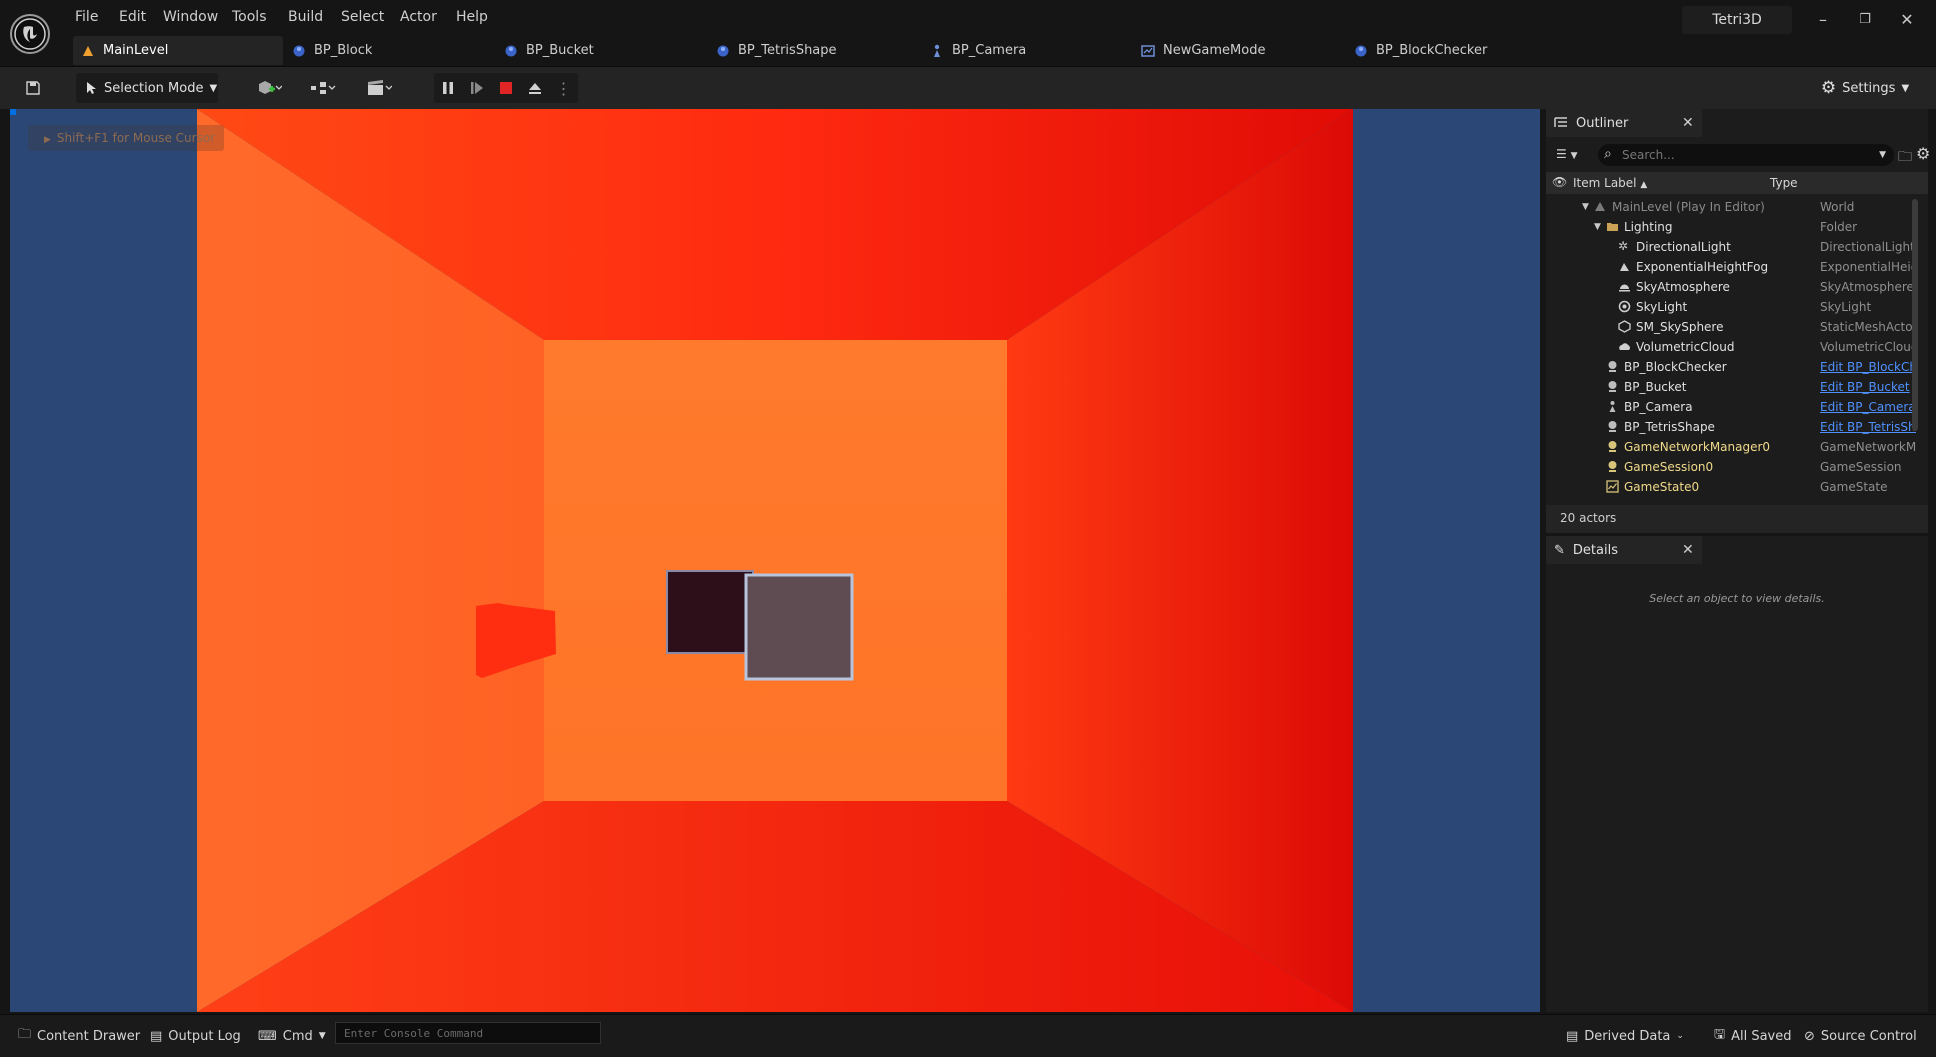 This screenshot has width=1936, height=1057. What do you see at coordinates (1683, 247) in the screenshot?
I see `row-label: DirectionalLight` at bounding box center [1683, 247].